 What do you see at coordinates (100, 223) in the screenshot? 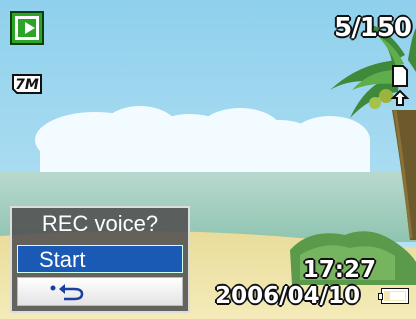
I see `dialog-title: REC voice?` at bounding box center [100, 223].